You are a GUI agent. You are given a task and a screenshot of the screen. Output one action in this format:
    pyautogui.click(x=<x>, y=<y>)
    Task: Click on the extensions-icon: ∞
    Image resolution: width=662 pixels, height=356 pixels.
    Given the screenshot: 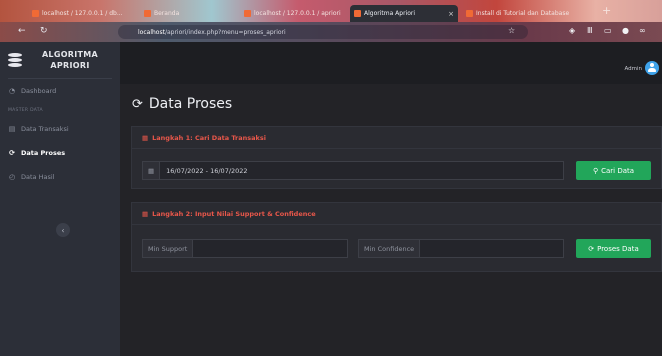 What is the action you would take?
    pyautogui.click(x=642, y=30)
    